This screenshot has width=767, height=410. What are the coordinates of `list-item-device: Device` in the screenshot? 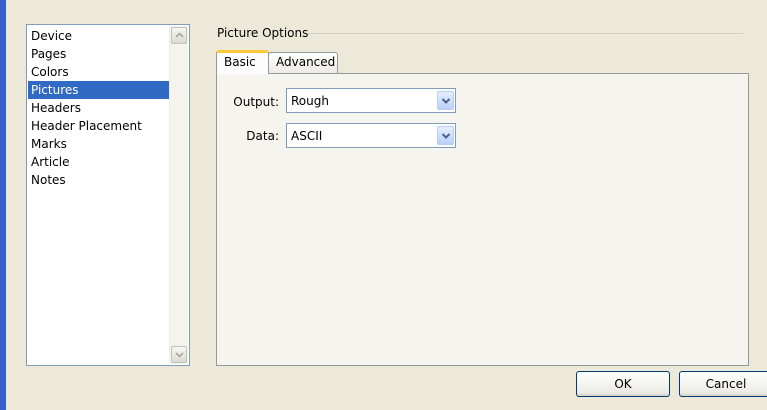 It's located at (99, 36).